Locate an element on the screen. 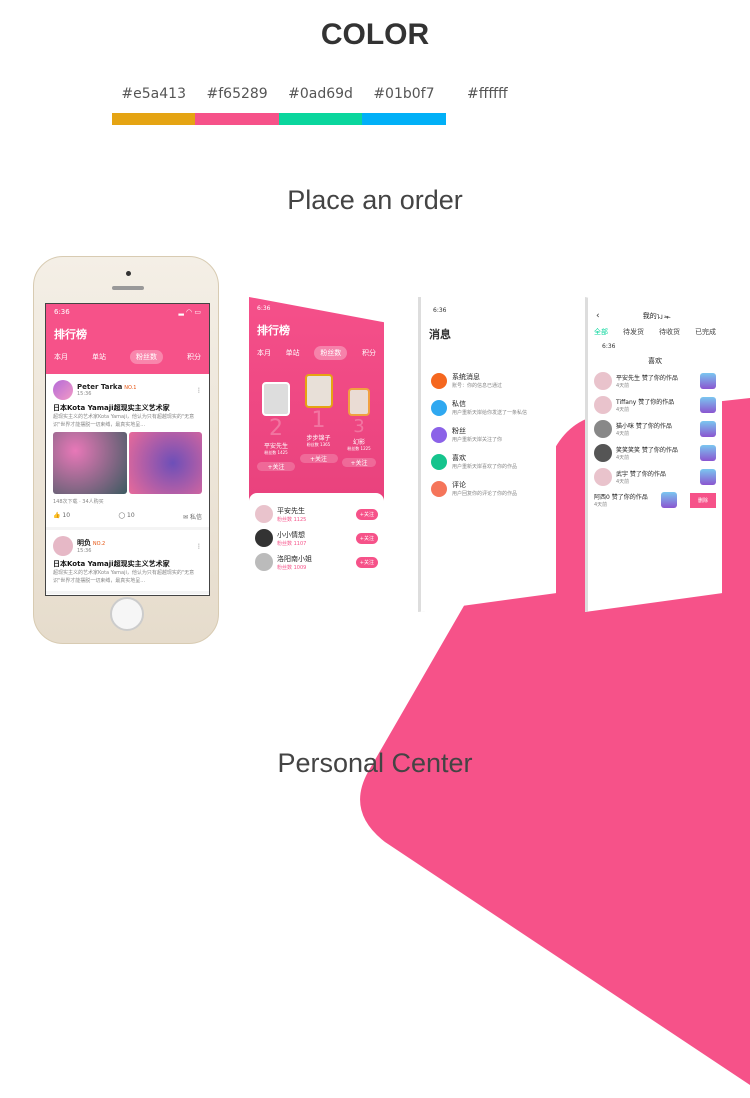 The width and height of the screenshot is (750, 1098). message-item: 粉丝 用户重新天岸关注了你 is located at coordinates (493, 434).